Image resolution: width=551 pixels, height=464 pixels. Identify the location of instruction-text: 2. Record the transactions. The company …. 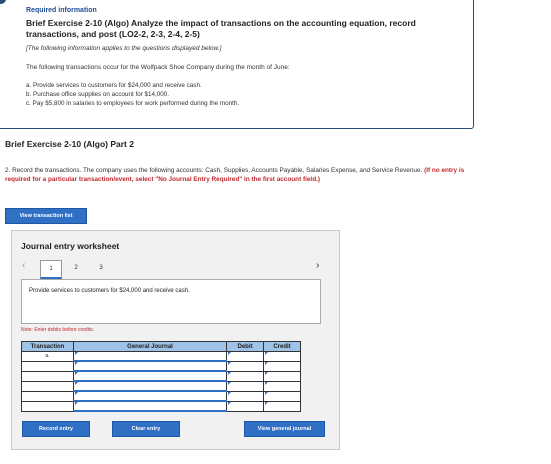
(240, 175).